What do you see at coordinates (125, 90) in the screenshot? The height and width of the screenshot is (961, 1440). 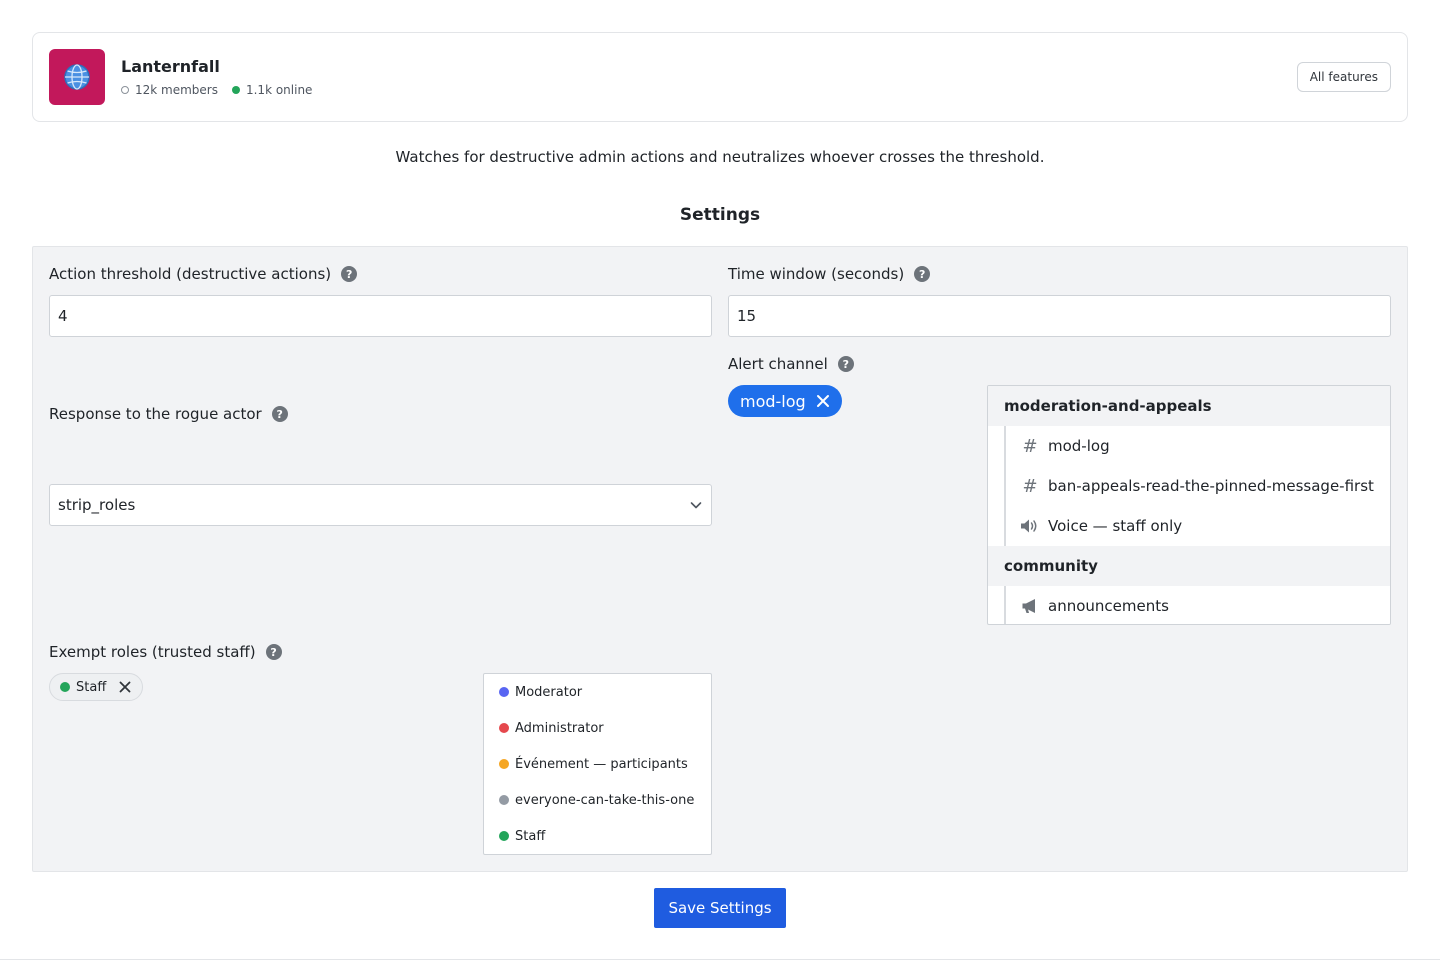 I see `members-dot-icon` at bounding box center [125, 90].